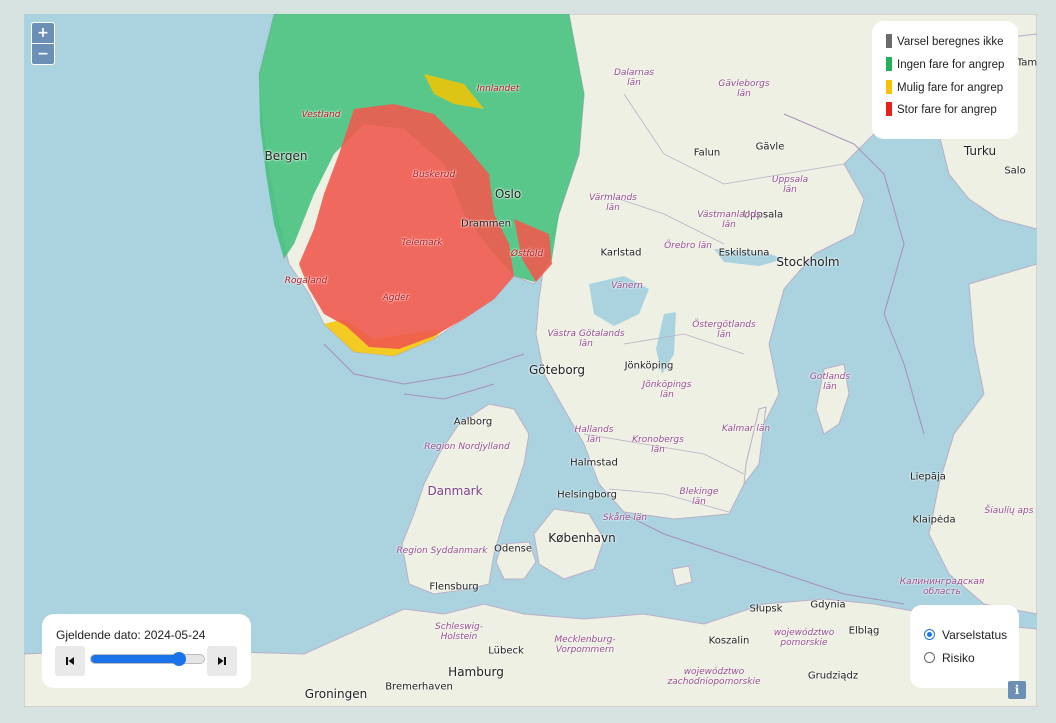 This screenshot has width=1056, height=723. Describe the element at coordinates (833, 676) in the screenshot. I see `map-label-grudziadz: Grudziądz` at that location.